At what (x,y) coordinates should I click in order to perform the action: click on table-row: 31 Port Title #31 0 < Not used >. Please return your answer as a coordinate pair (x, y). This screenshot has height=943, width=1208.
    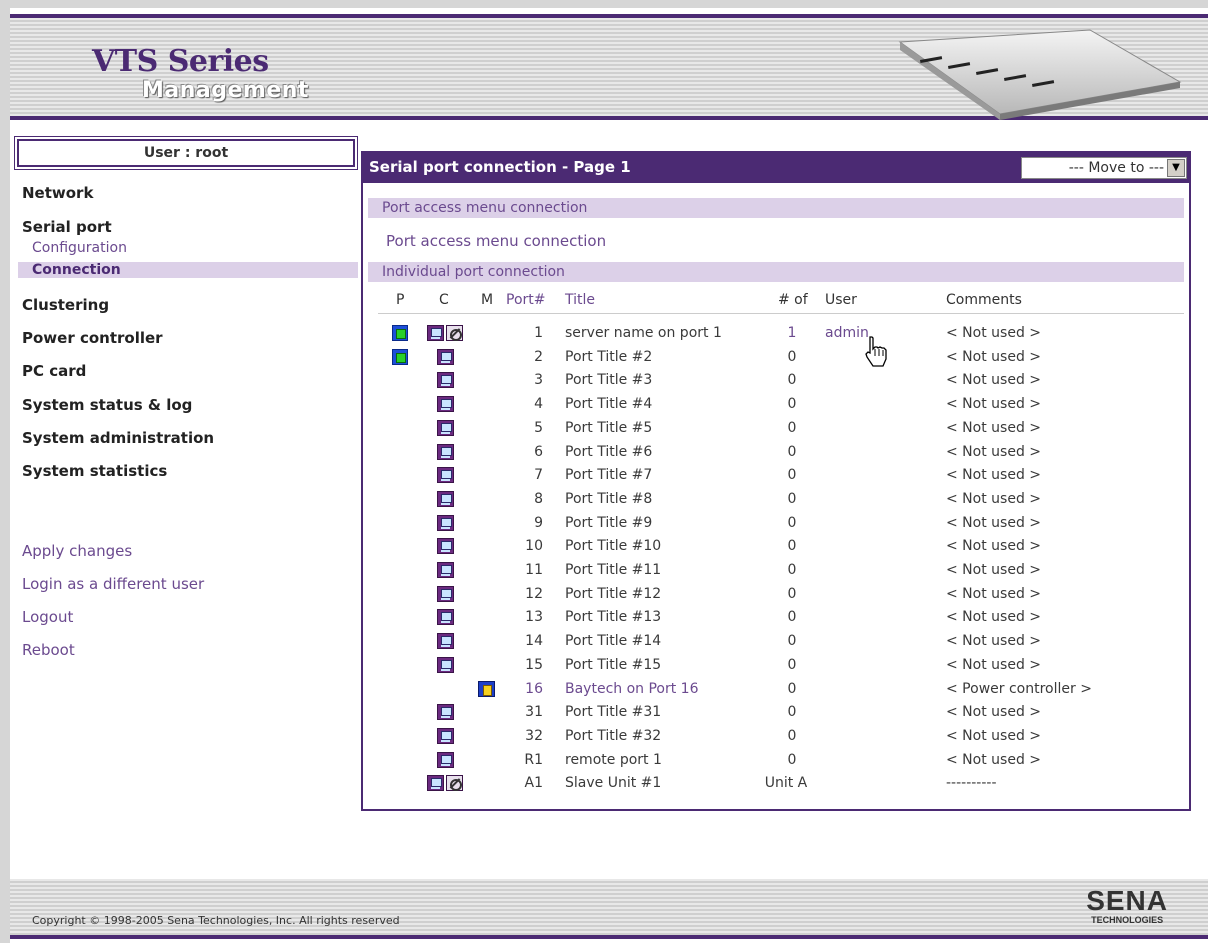
    Looking at the image, I should click on (604, 712).